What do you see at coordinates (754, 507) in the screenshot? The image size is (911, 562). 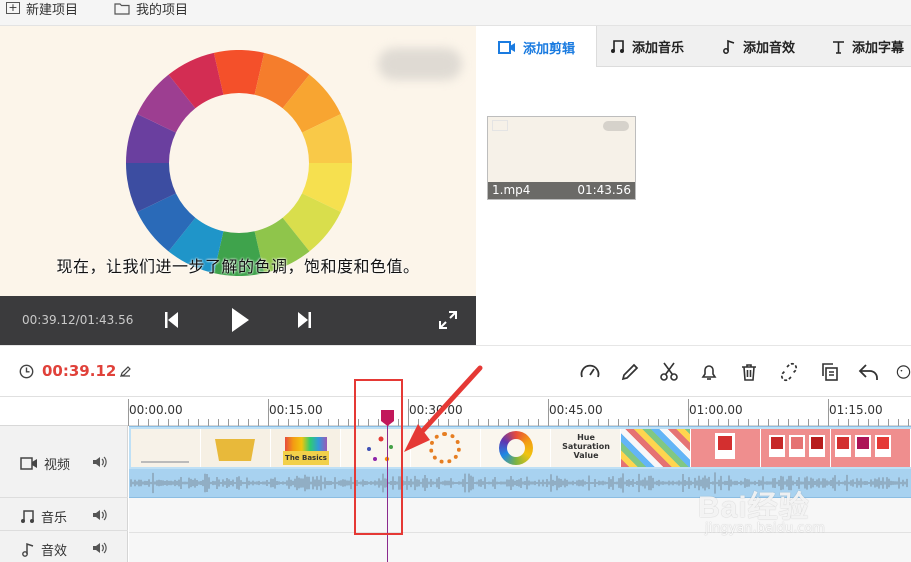 I see `baidu-jingyan-logo: Bai经验` at bounding box center [754, 507].